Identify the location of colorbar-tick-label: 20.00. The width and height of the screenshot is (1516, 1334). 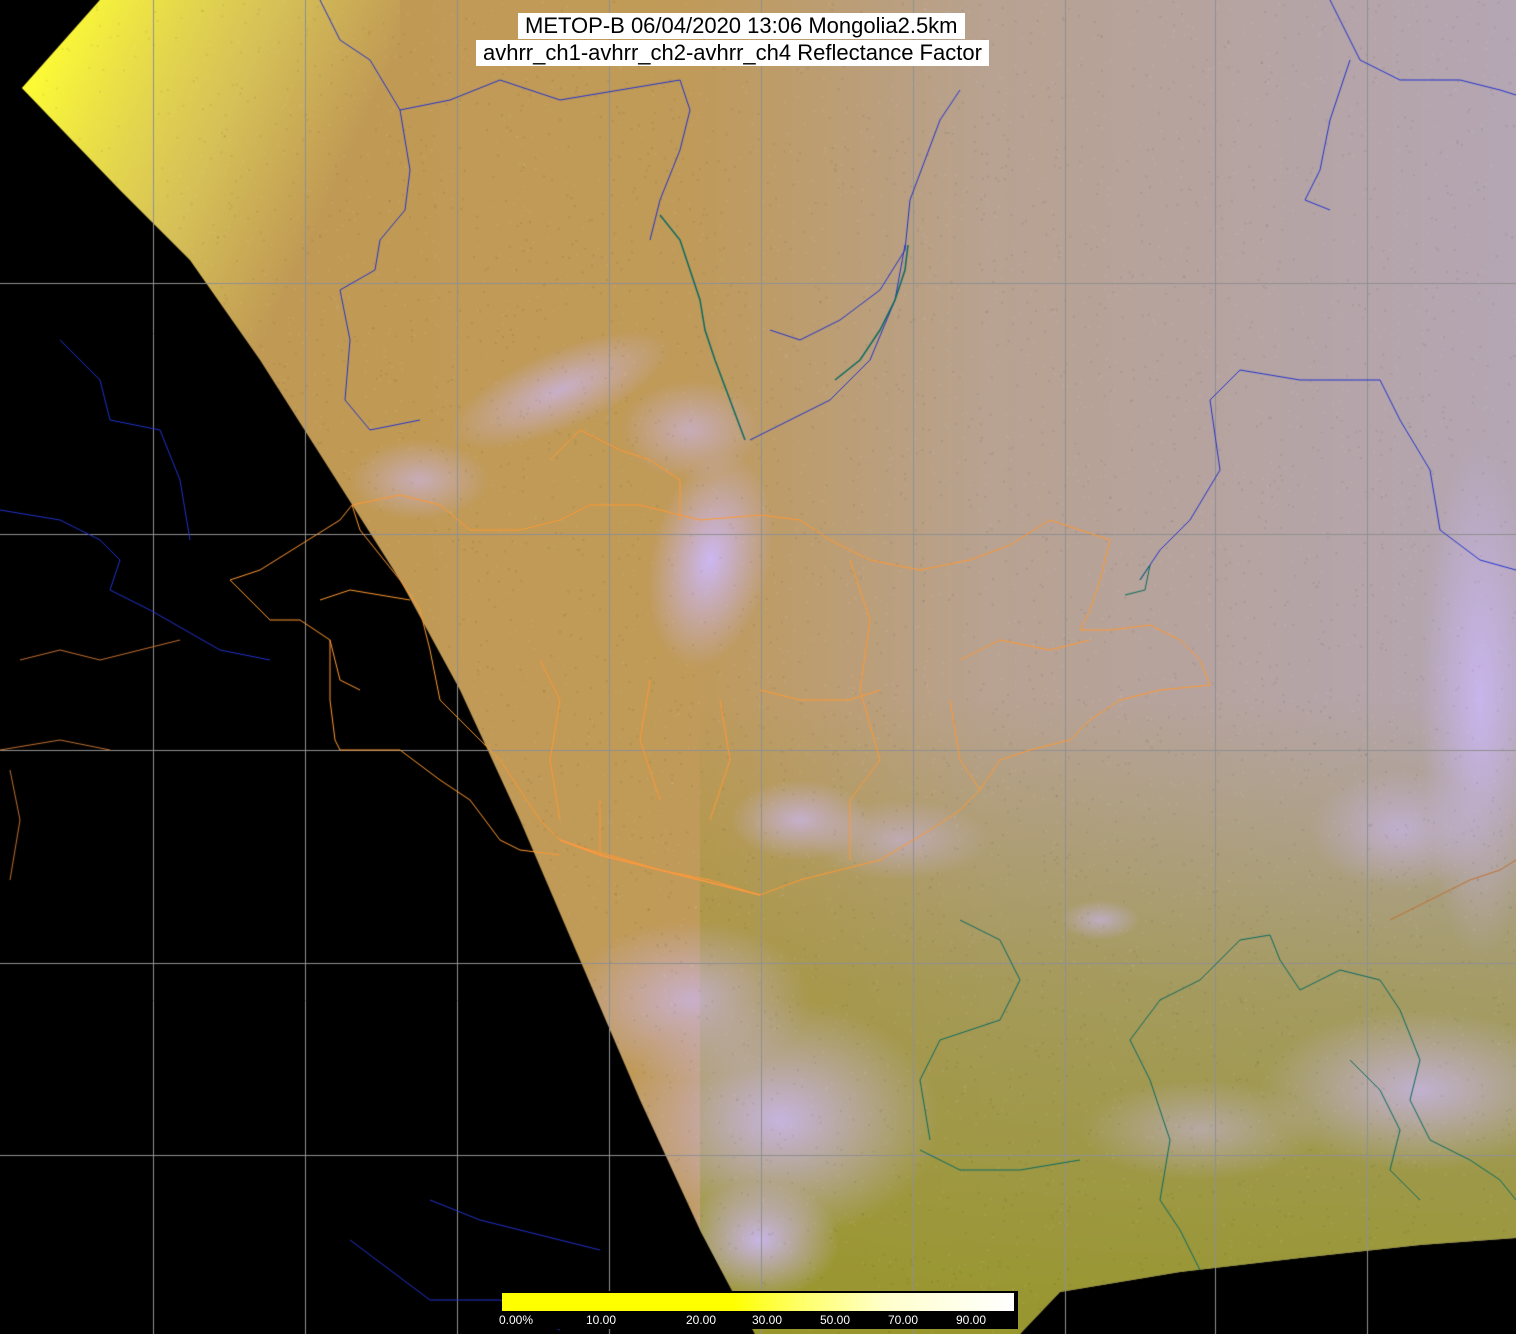
(701, 1320).